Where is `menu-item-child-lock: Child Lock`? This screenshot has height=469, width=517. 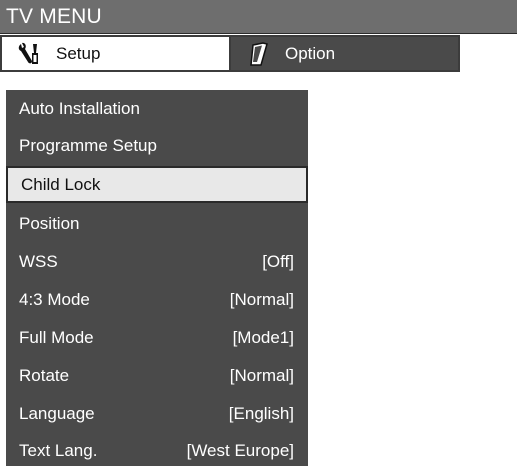 menu-item-child-lock: Child Lock is located at coordinates (157, 184).